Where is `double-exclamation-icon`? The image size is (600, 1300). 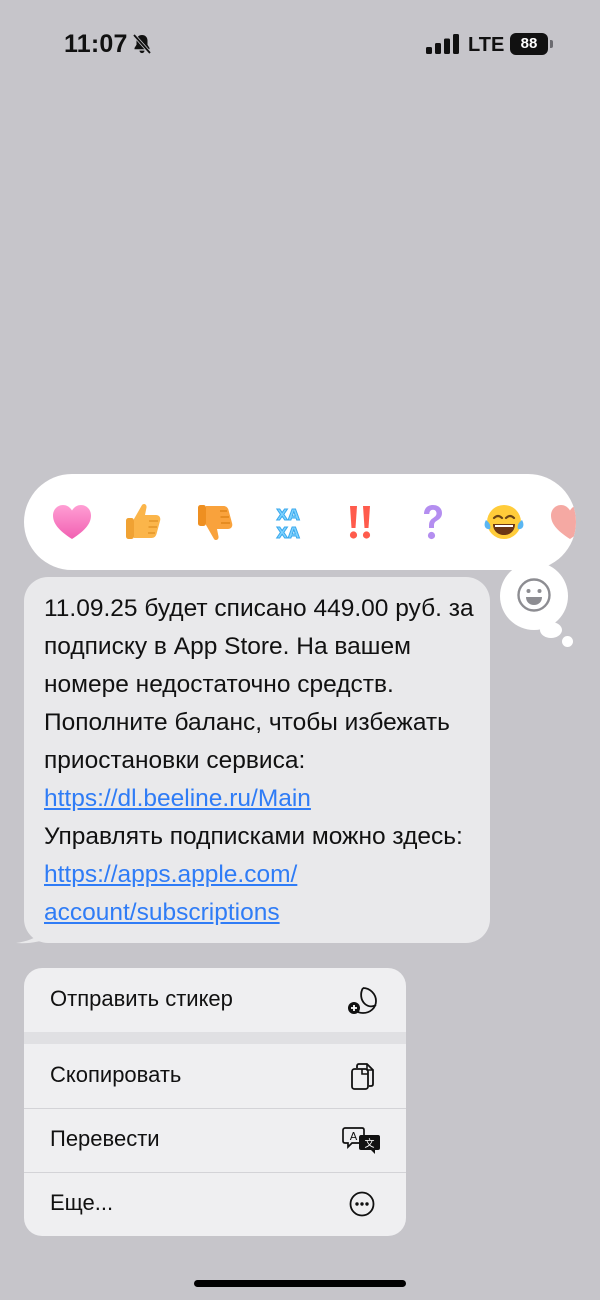
double-exclamation-icon is located at coordinates (360, 522).